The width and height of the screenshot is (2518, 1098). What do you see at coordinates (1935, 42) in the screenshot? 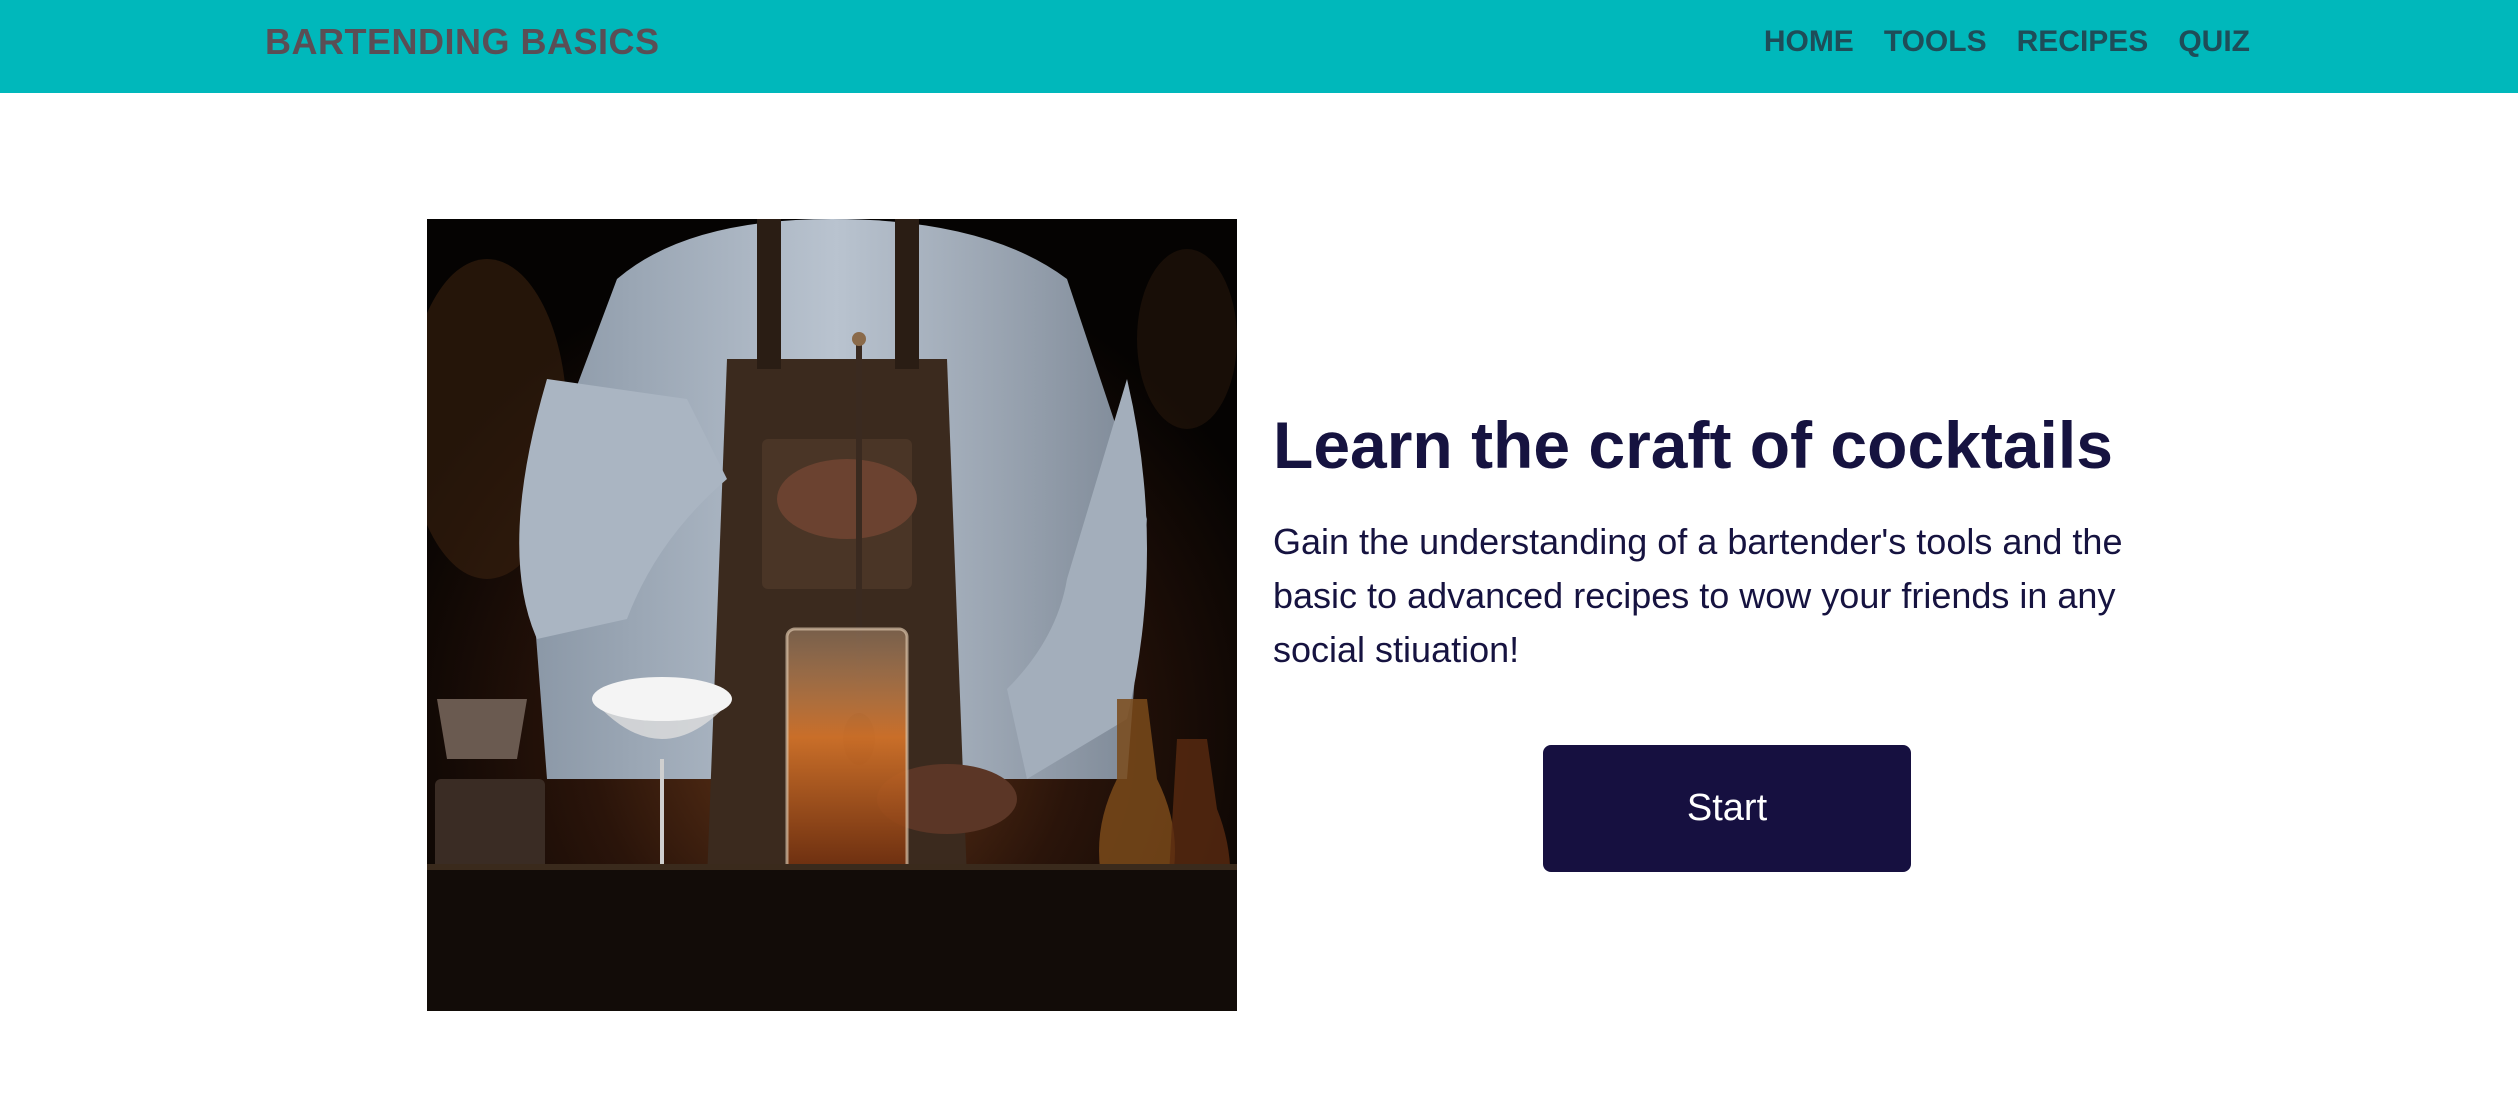
I see `nav-link-tools: TOOLS` at bounding box center [1935, 42].